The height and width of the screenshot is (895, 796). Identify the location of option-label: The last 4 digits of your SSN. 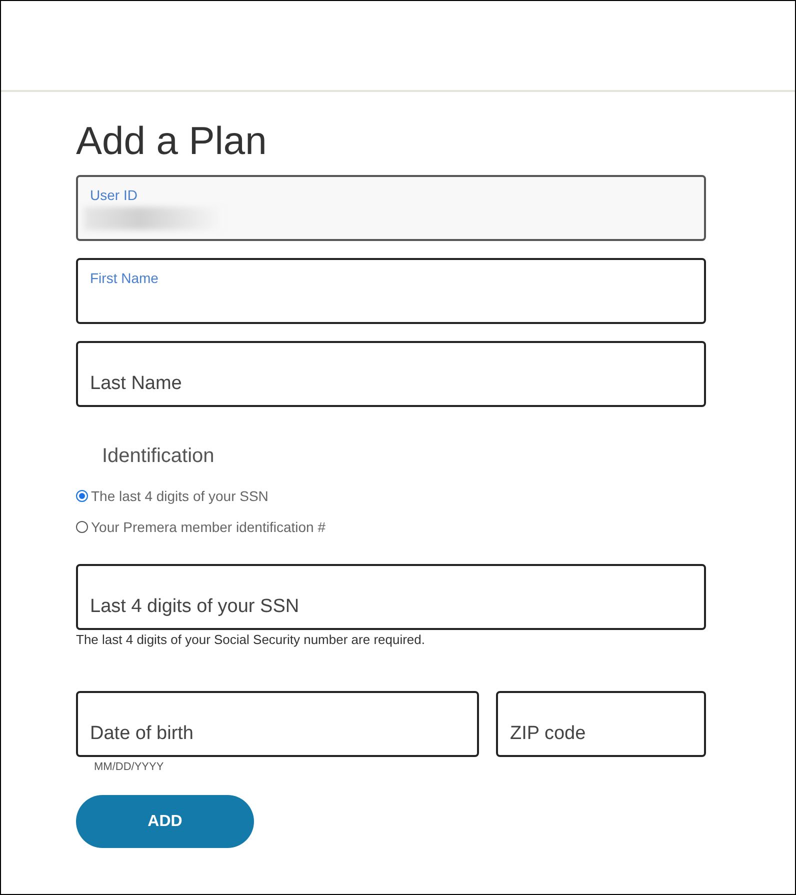
(179, 496).